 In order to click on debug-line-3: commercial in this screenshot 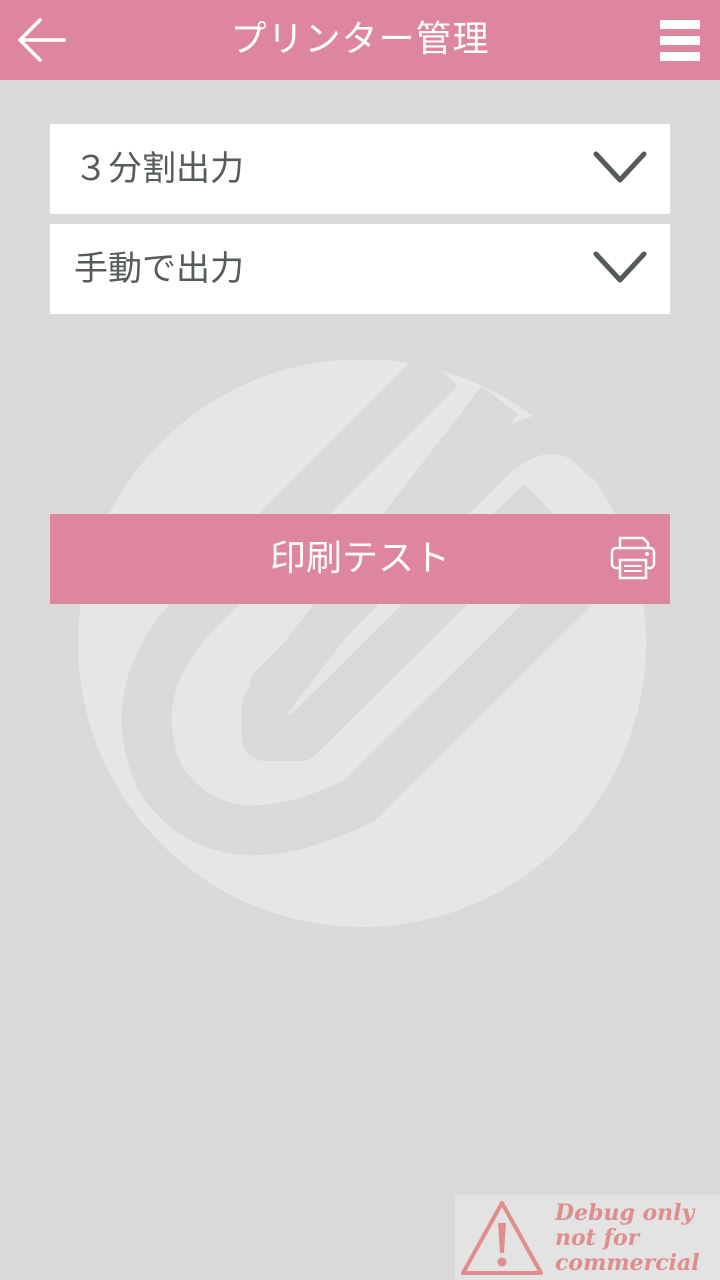, I will do `click(627, 1263)`.